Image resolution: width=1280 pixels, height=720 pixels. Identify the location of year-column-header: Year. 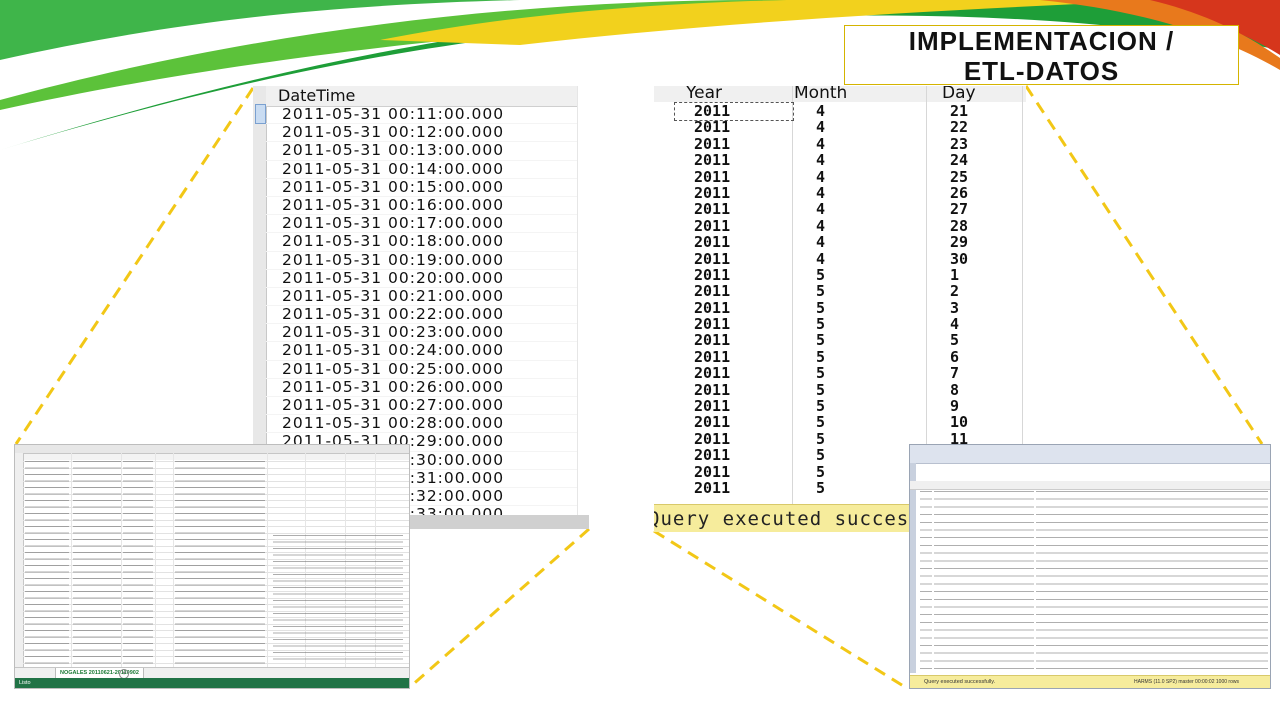
(704, 94).